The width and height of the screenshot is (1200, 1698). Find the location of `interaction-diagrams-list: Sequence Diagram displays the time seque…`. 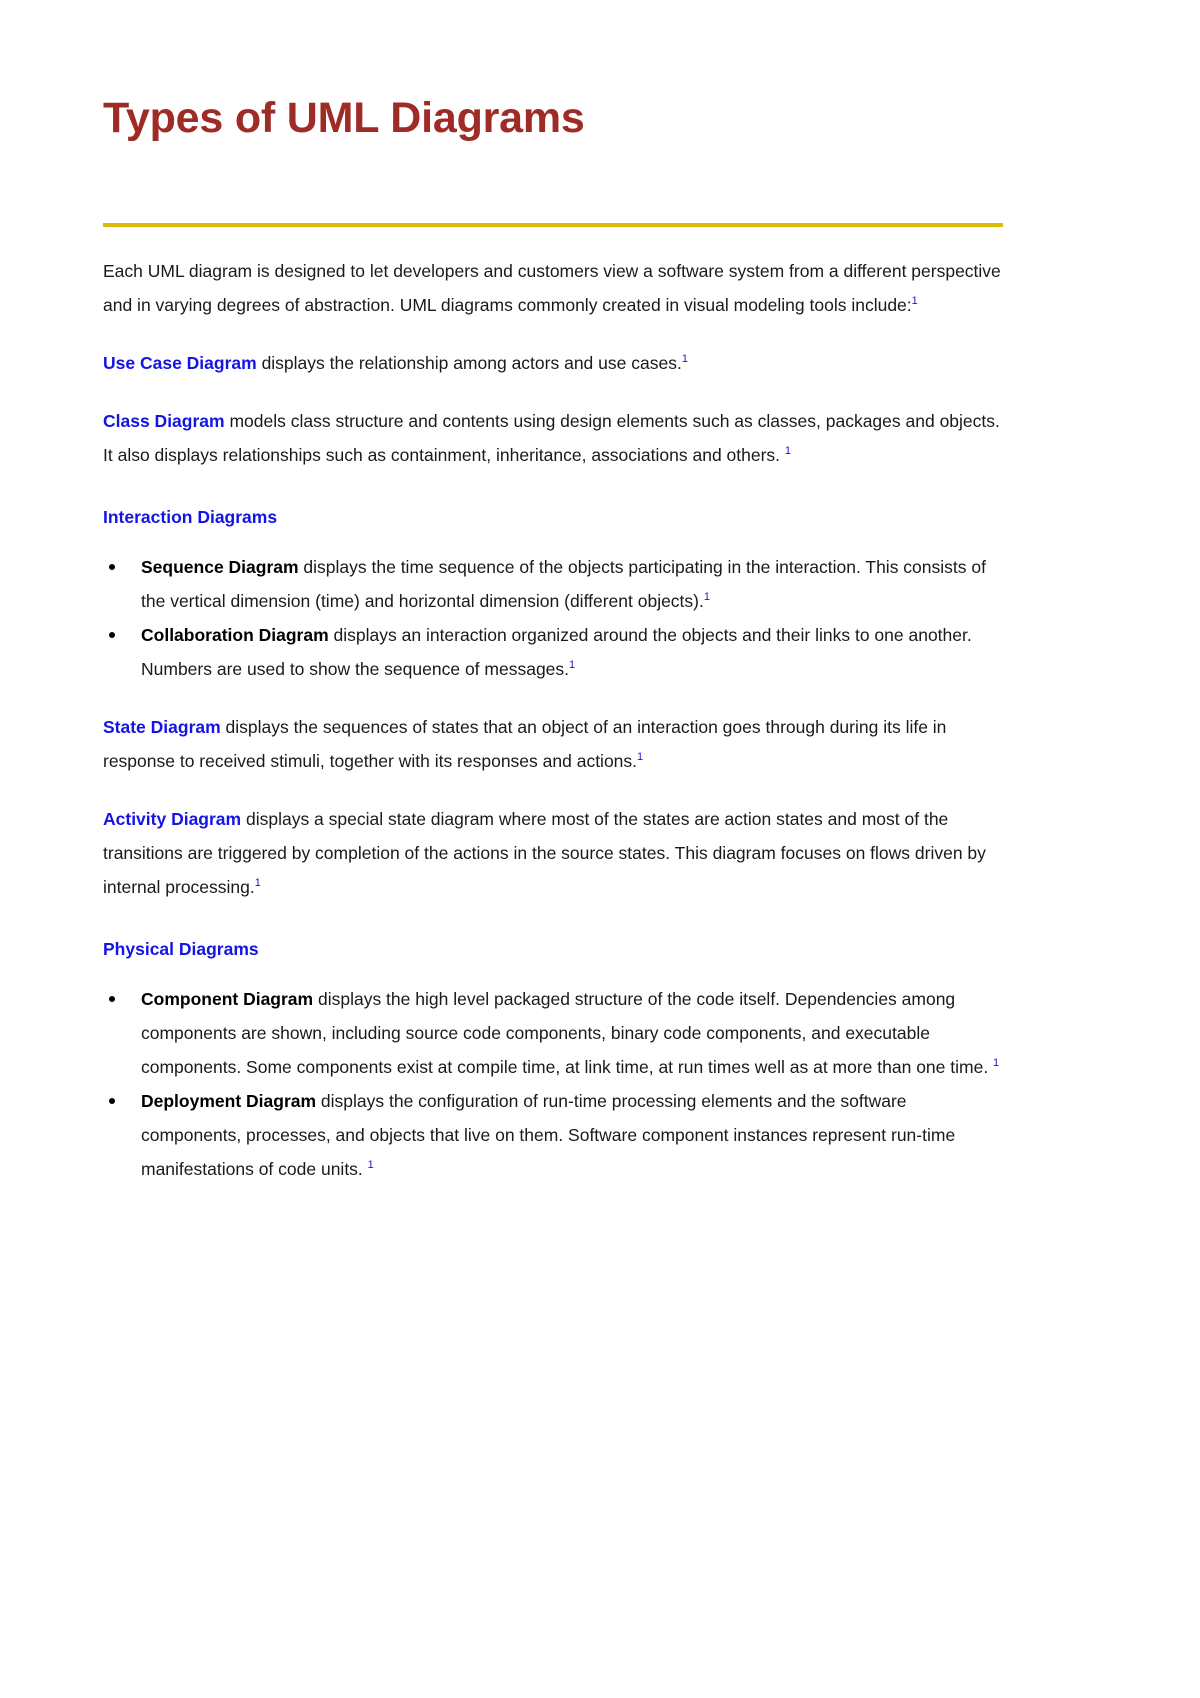

interaction-diagrams-list: Sequence Diagram displays the time seque… is located at coordinates (553, 618).